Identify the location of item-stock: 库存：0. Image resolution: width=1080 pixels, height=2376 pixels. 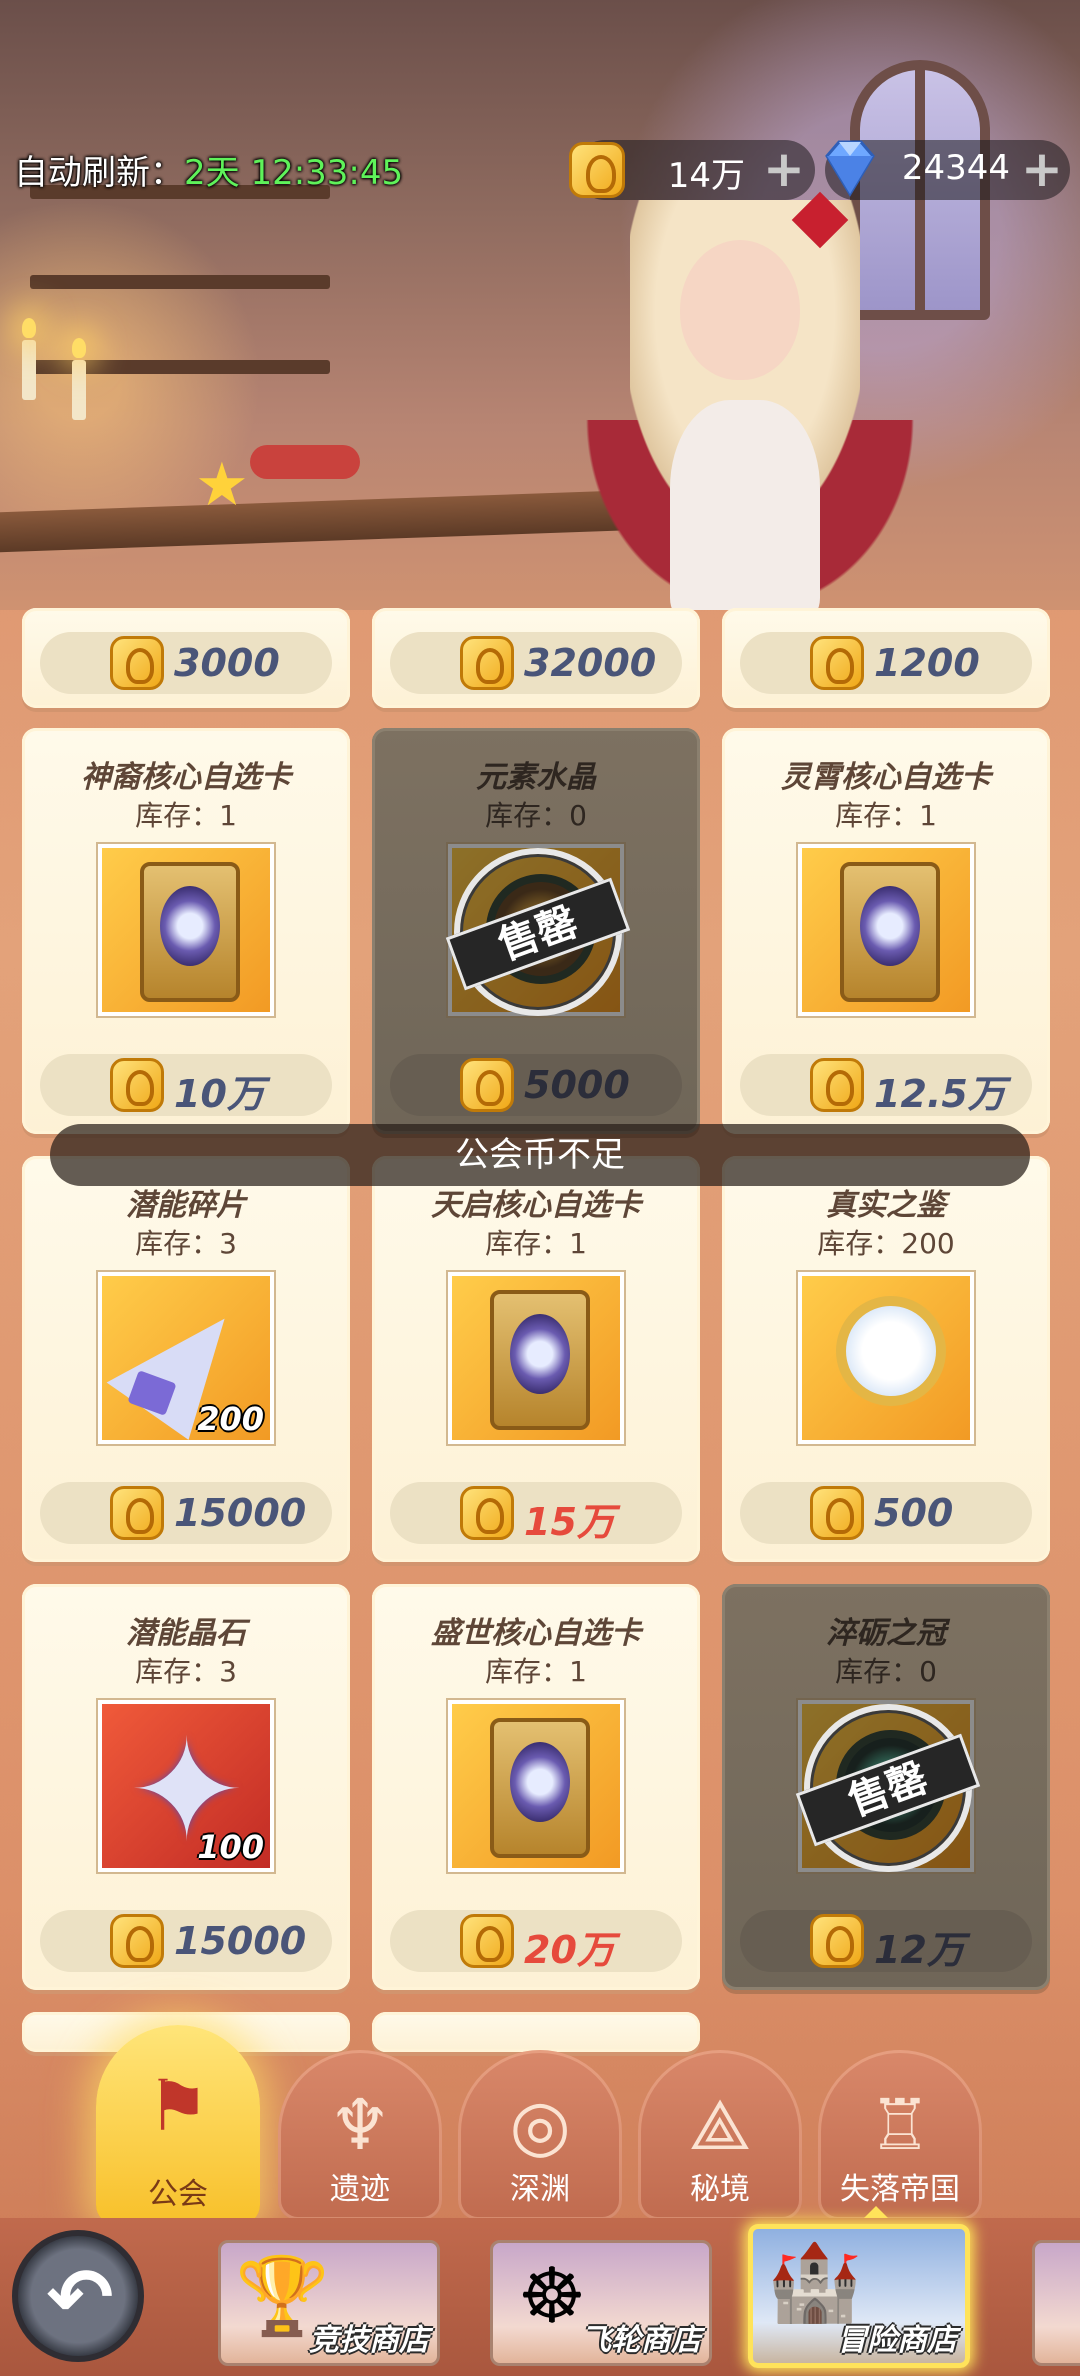
(536, 815).